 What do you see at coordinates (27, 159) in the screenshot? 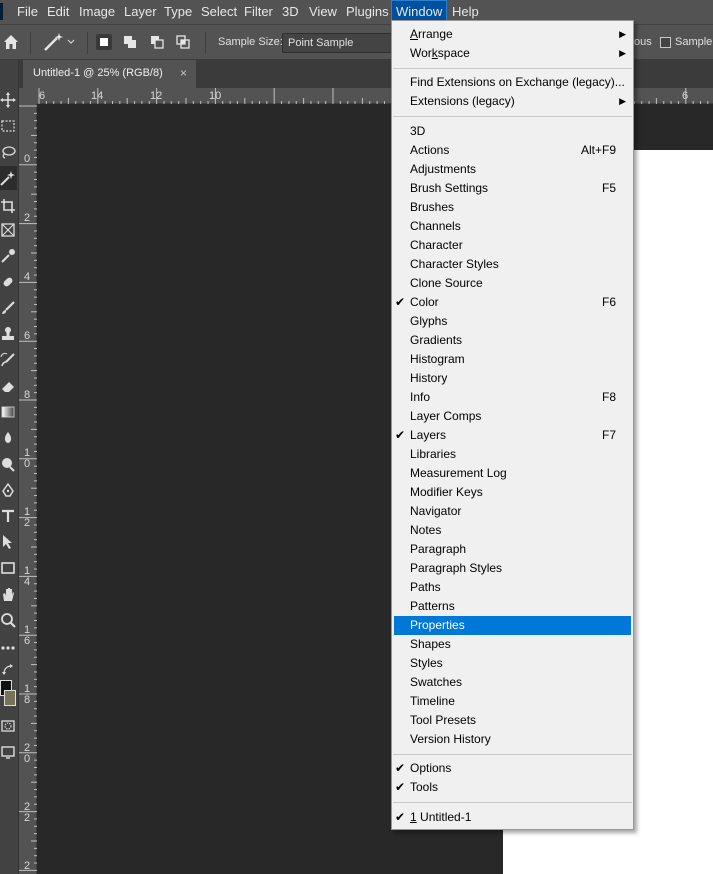
I see `ruler-label: 0` at bounding box center [27, 159].